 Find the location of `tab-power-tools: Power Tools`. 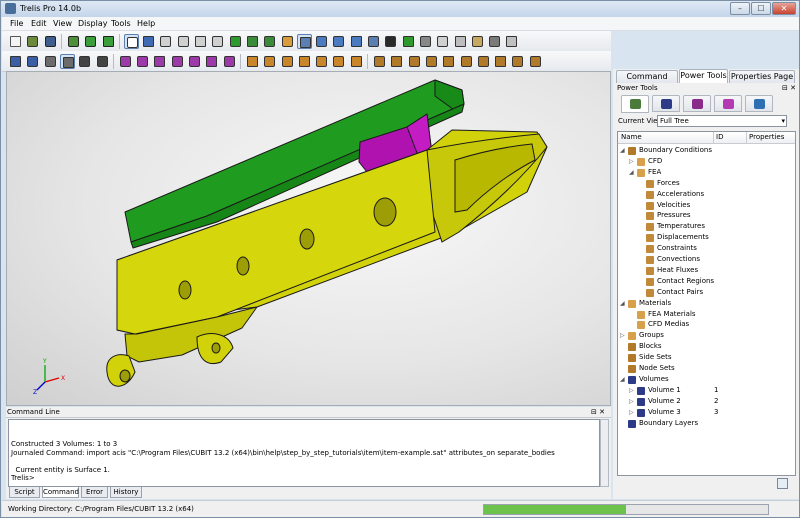

tab-power-tools: Power Tools is located at coordinates (703, 76).